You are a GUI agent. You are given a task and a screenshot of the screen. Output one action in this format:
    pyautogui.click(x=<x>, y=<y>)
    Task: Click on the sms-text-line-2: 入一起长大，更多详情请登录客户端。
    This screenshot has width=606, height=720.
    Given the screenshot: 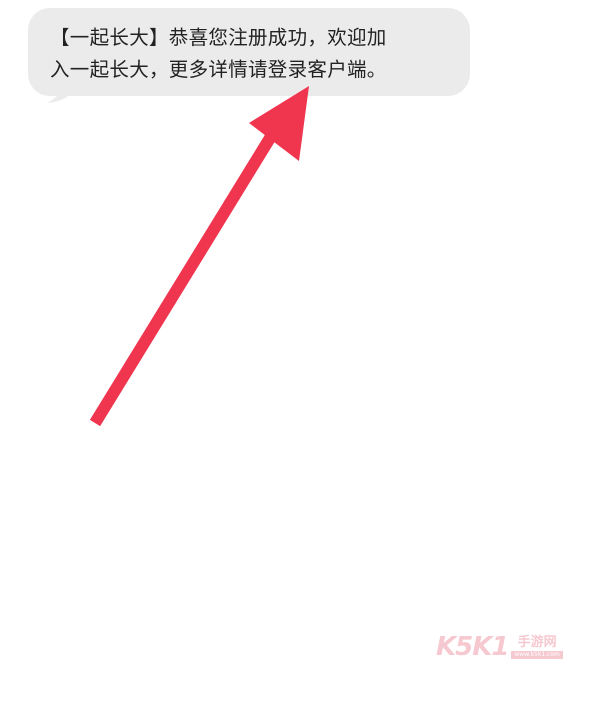 What is the action you would take?
    pyautogui.click(x=218, y=69)
    